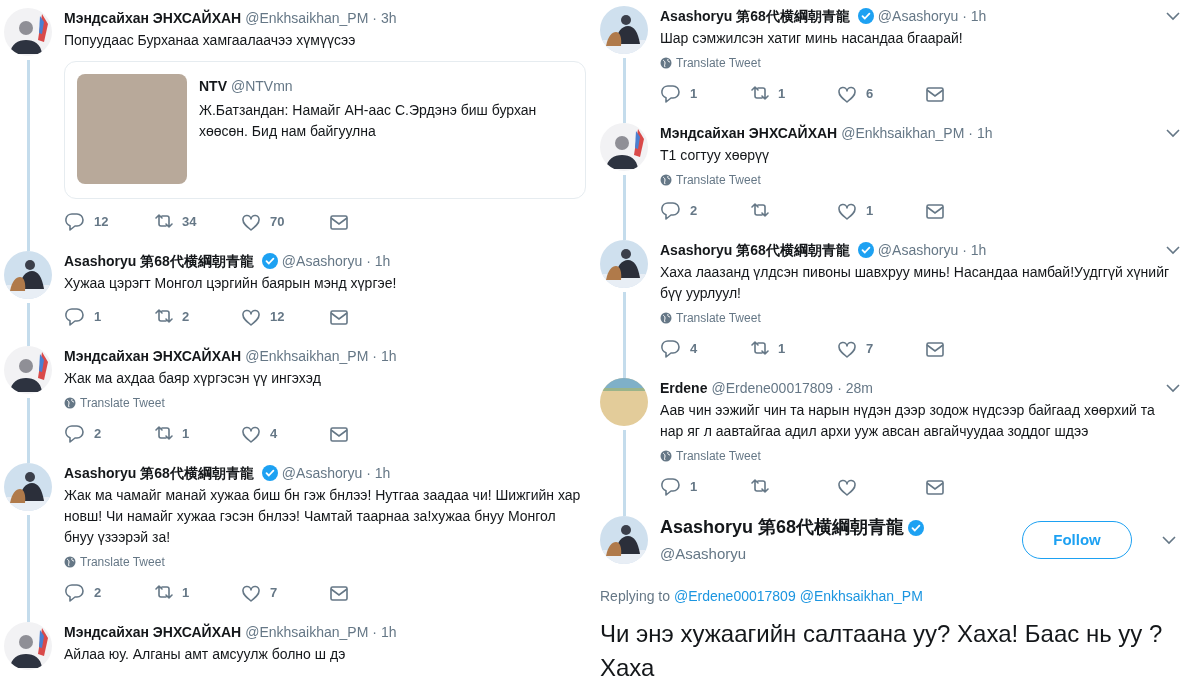 The width and height of the screenshot is (1200, 694). I want to click on tweet-time: · 28m, so click(855, 388).